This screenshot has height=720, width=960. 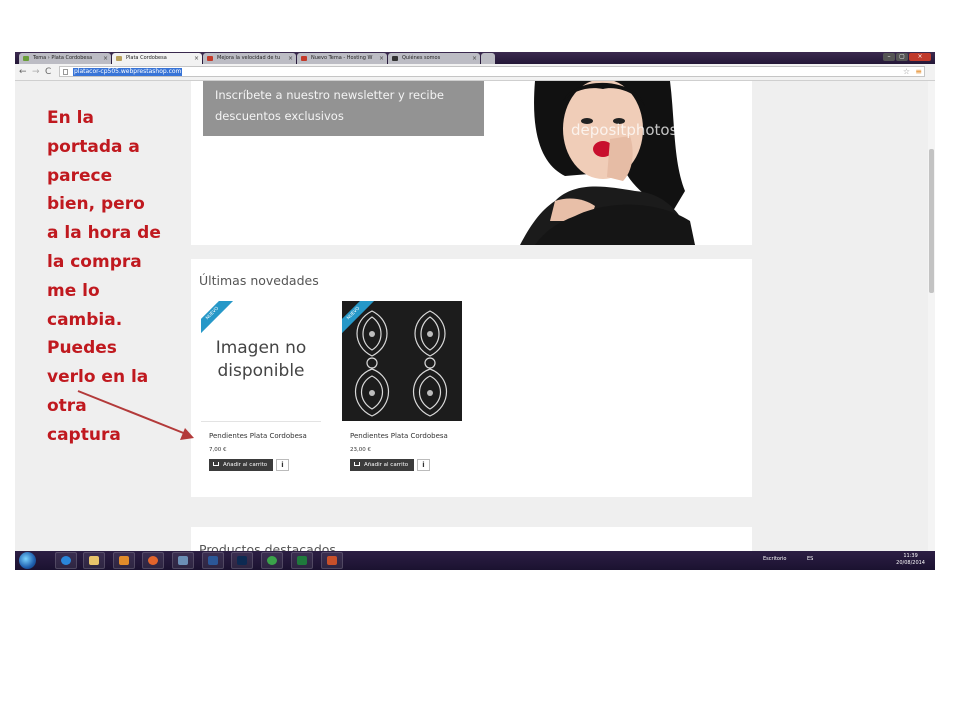 I want to click on maximize-icon: ▢, so click(x=902, y=57).